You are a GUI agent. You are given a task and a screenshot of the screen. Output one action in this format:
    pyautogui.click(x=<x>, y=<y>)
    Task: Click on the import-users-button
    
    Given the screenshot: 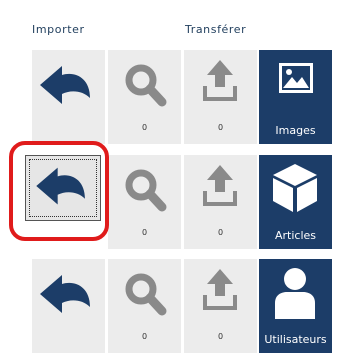 What is the action you would take?
    pyautogui.click(x=68, y=306)
    